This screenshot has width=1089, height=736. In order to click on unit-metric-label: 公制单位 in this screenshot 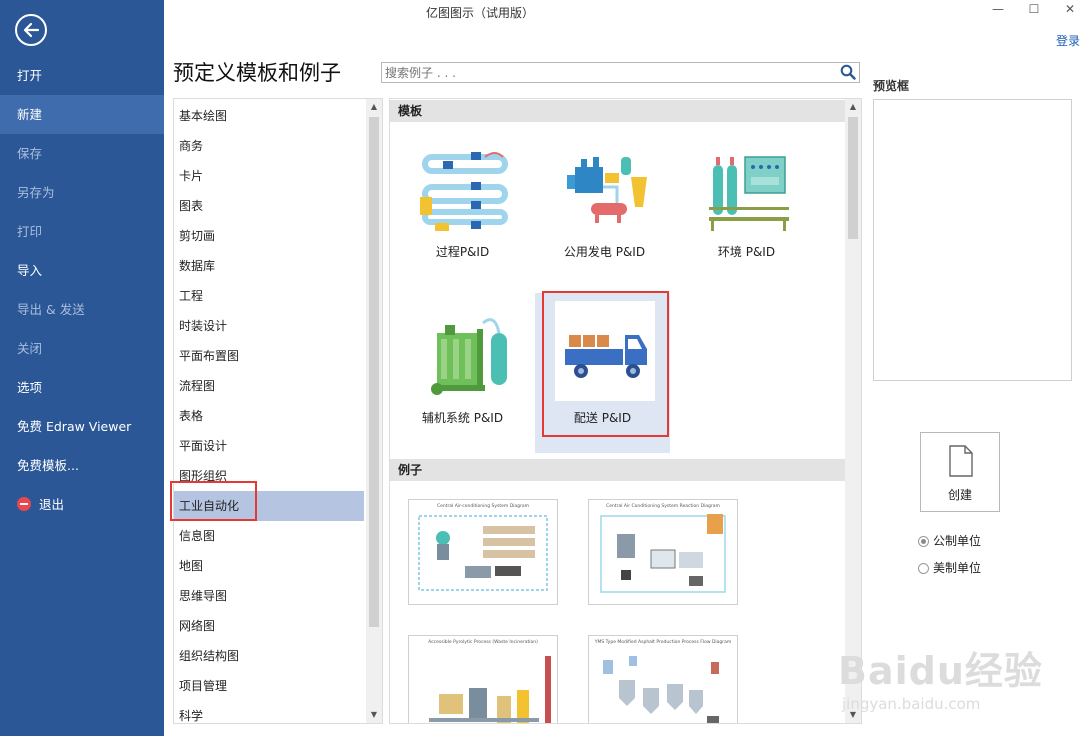, I will do `click(957, 541)`.